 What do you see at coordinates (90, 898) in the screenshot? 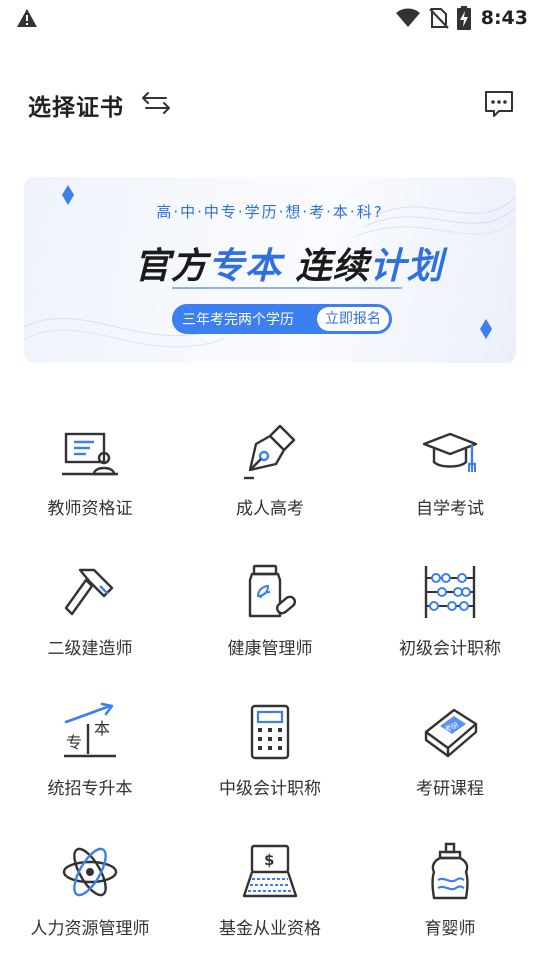
I see `grid-item-hr-manager: 人力资源管理师` at bounding box center [90, 898].